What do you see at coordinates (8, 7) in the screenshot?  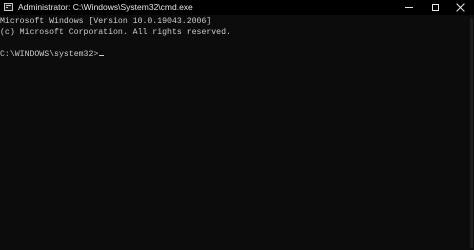 I see `cmd-app-icon` at bounding box center [8, 7].